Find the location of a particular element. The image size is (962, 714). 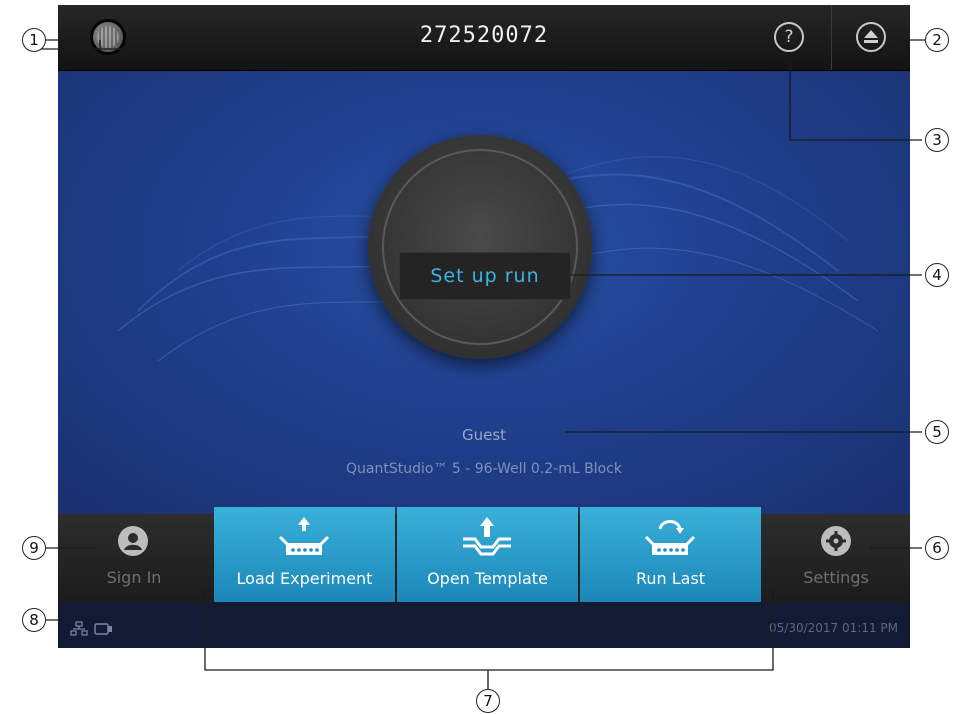

callout-9: 9 is located at coordinates (34, 548).